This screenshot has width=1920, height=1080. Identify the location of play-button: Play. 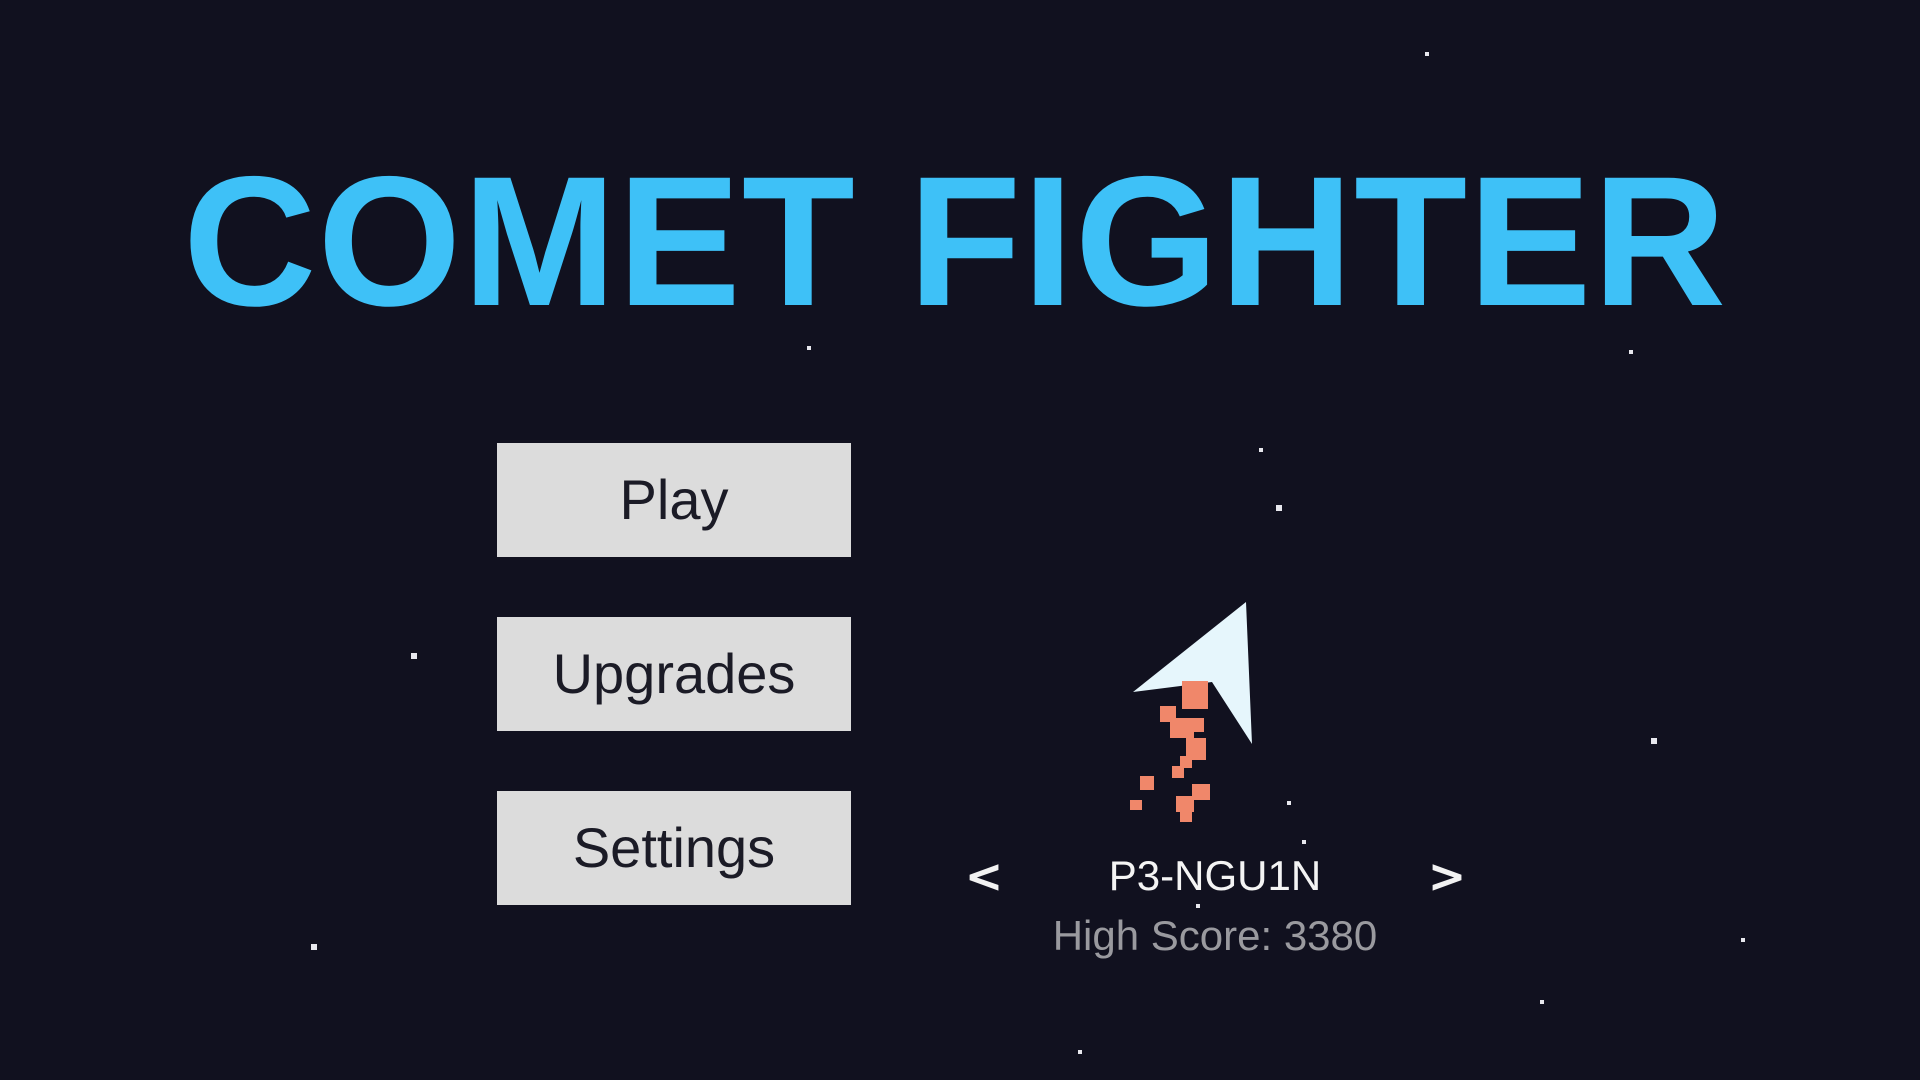
(674, 500).